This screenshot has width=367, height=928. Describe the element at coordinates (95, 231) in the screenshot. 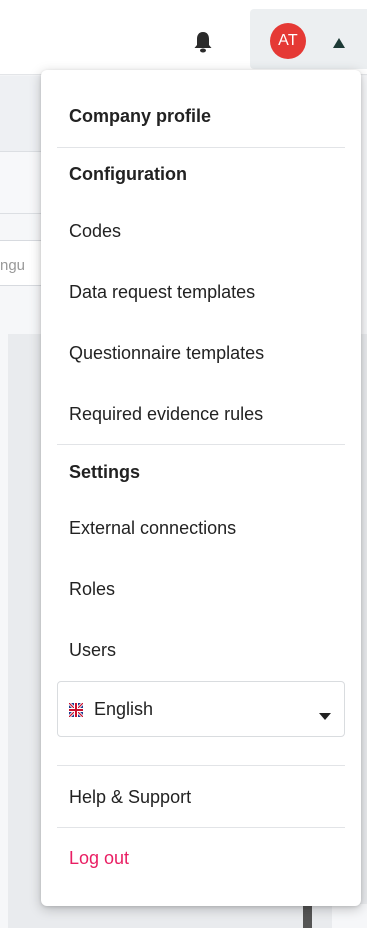

I see `menu-item-codes: Codes` at that location.